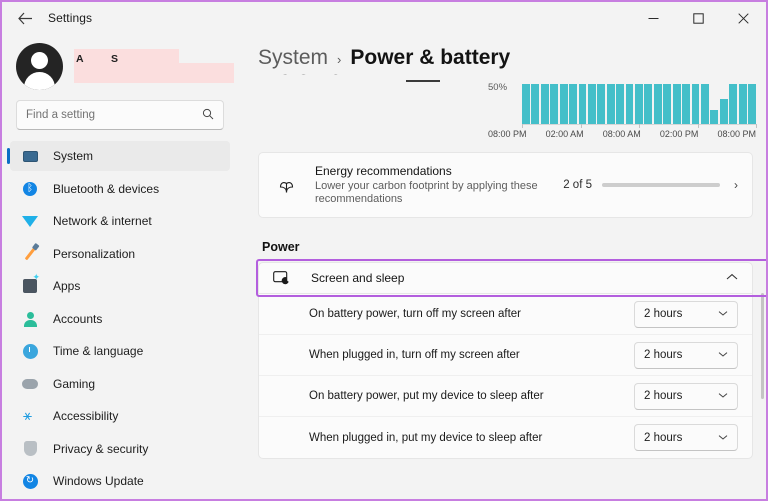 The image size is (768, 501). What do you see at coordinates (67, 286) in the screenshot?
I see `sidebar-item-label: Apps` at bounding box center [67, 286].